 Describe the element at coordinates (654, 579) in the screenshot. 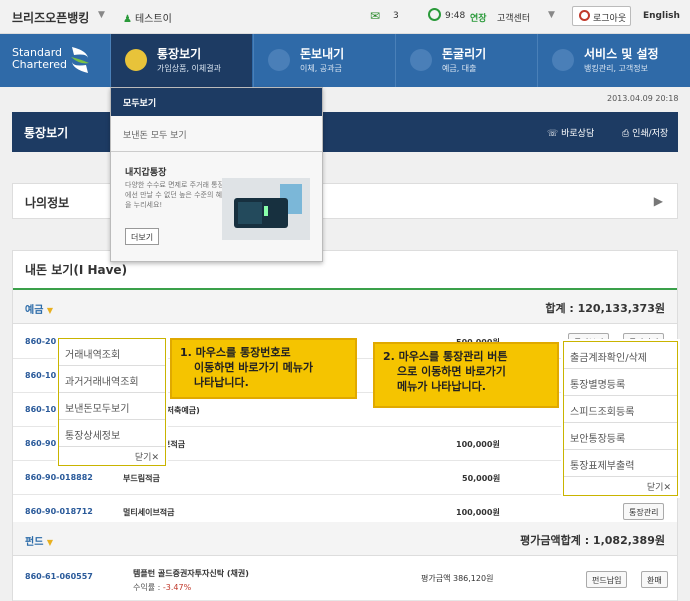

I see `redeem-button: 환매` at that location.